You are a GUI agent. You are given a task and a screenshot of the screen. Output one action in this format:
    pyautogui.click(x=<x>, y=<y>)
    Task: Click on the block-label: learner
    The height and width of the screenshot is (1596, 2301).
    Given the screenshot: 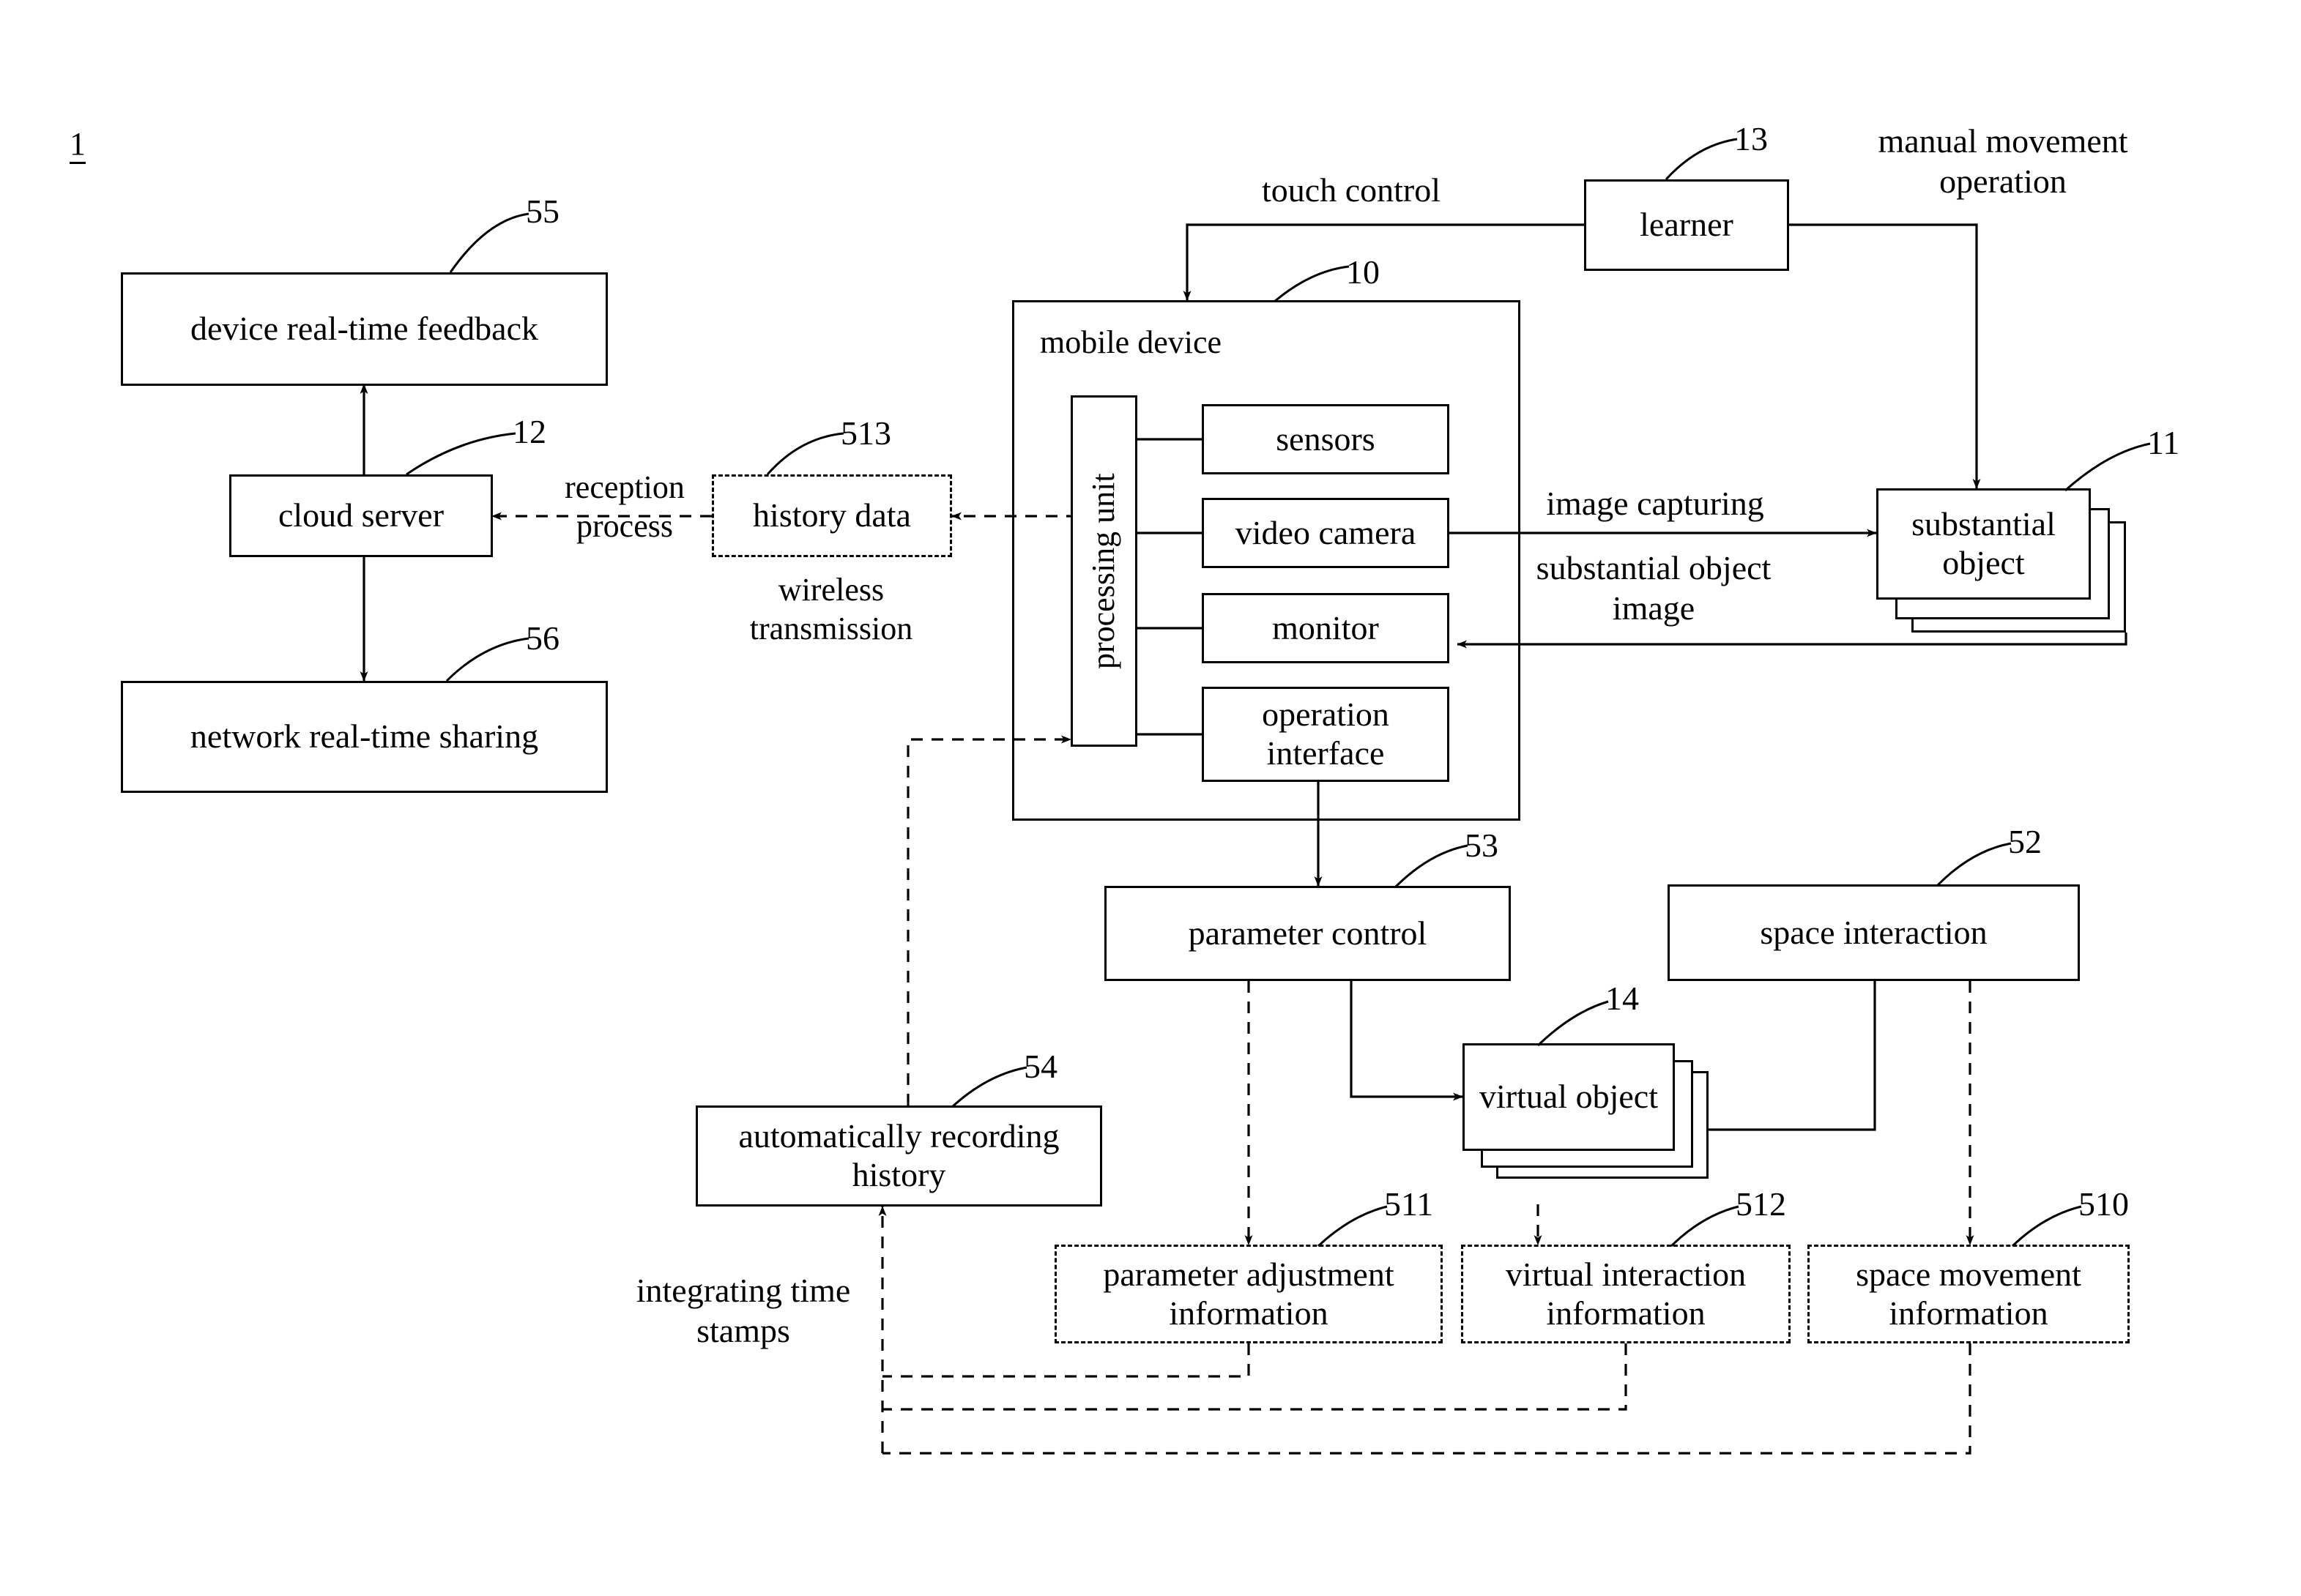 What is the action you would take?
    pyautogui.click(x=1686, y=225)
    